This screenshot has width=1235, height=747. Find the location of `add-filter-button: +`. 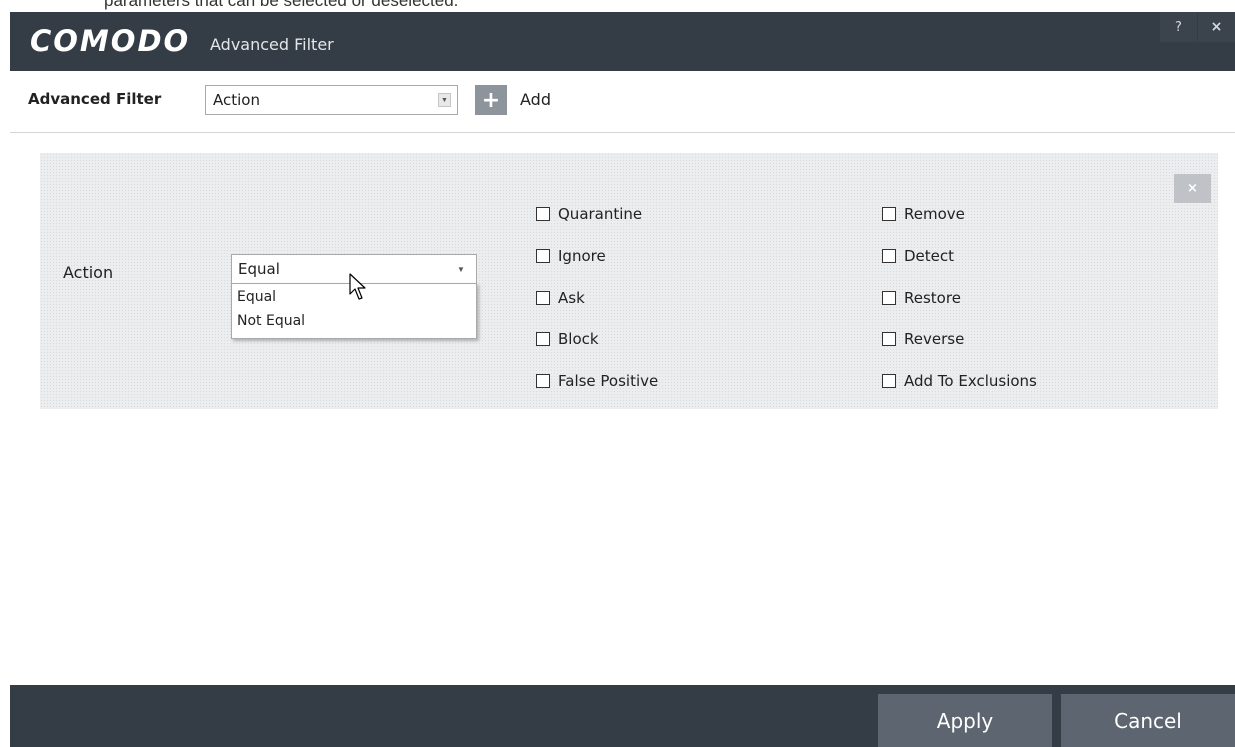

add-filter-button: + is located at coordinates (491, 100).